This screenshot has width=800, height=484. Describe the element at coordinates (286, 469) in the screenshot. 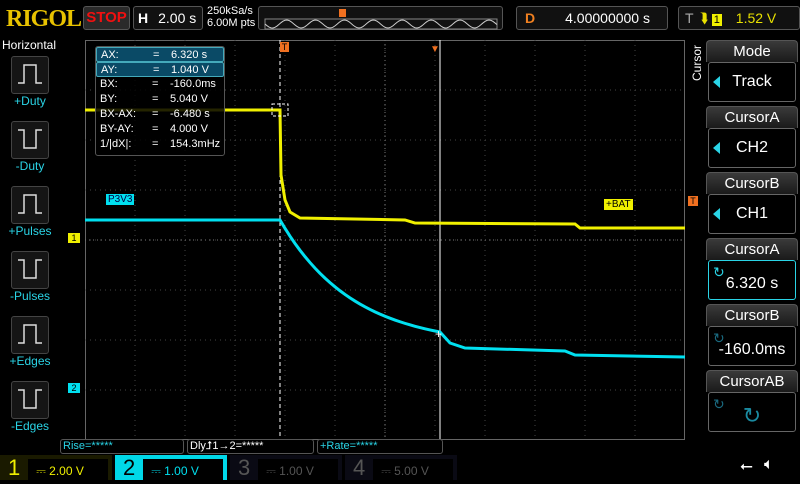

I see `channel-3-button: 3 ⎓ 1.00 V` at that location.